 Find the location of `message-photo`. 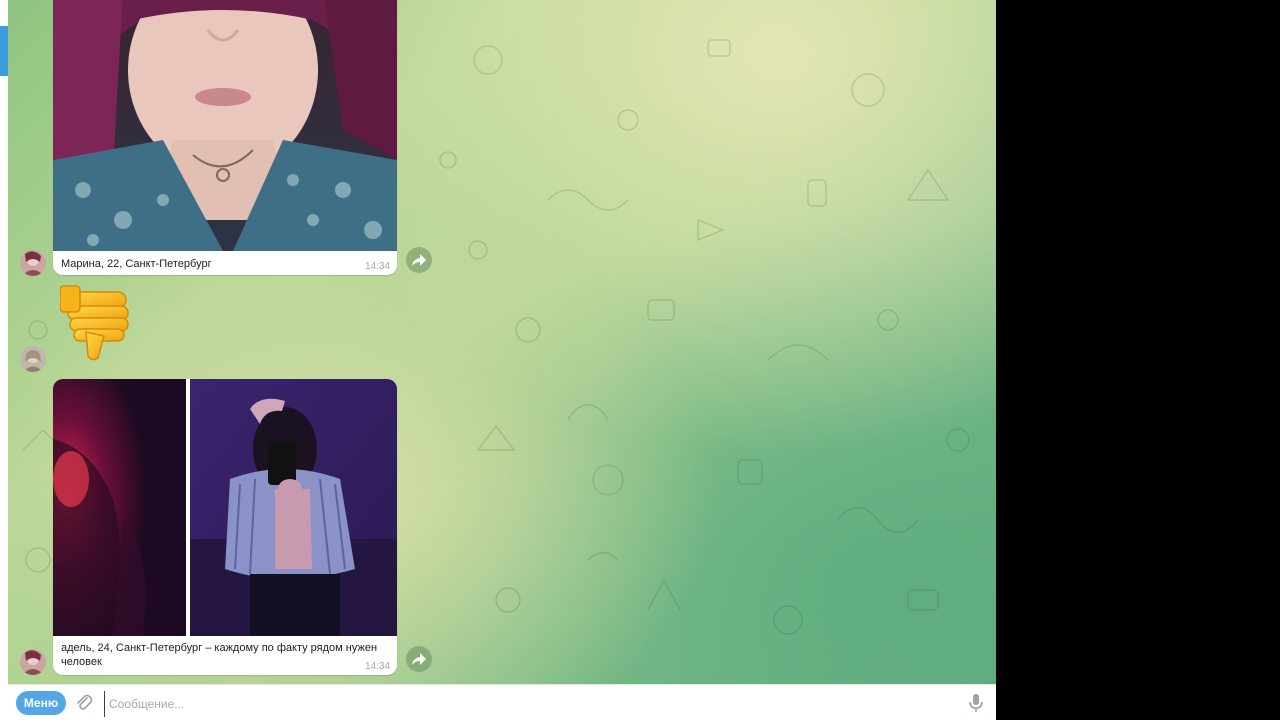

message-photo is located at coordinates (225, 125).